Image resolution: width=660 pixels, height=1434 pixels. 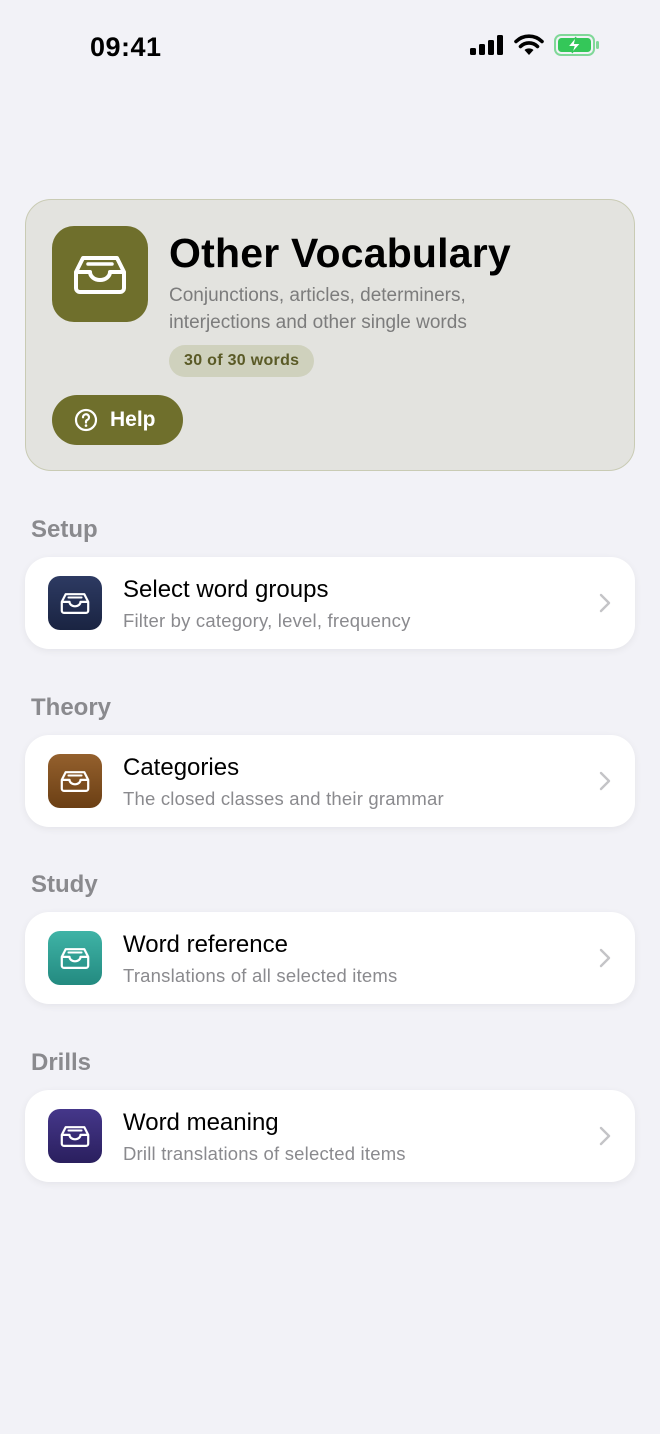 What do you see at coordinates (61, 1062) in the screenshot?
I see `section-header-drills: Drills` at bounding box center [61, 1062].